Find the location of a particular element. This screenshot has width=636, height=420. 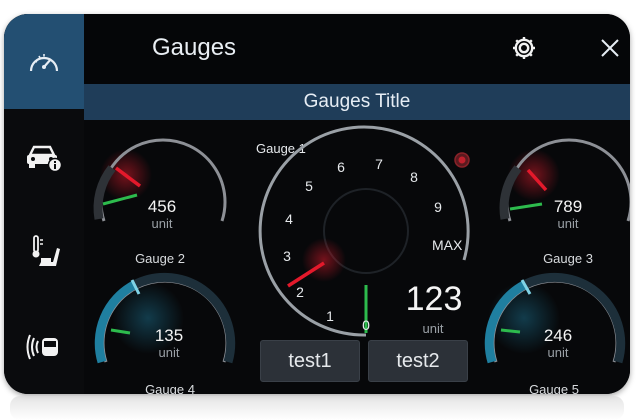

sidebar-item-climate is located at coordinates (44, 251).